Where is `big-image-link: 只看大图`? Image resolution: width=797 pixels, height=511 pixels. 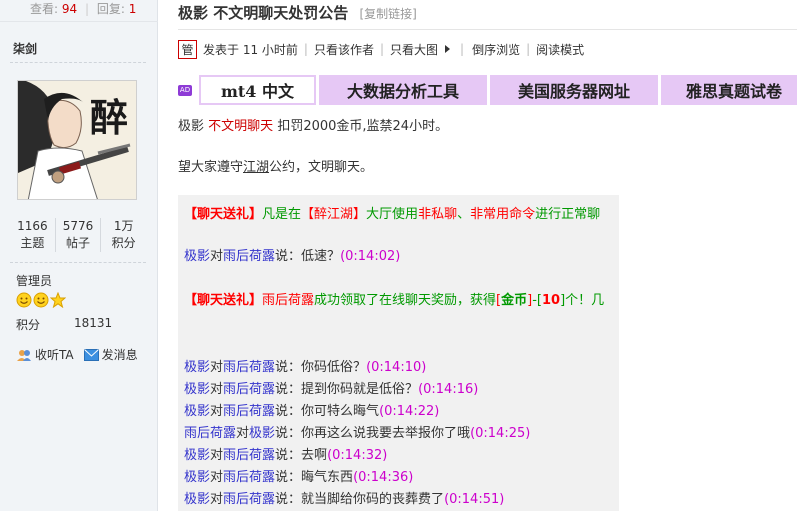 big-image-link: 只看大图 is located at coordinates (414, 49).